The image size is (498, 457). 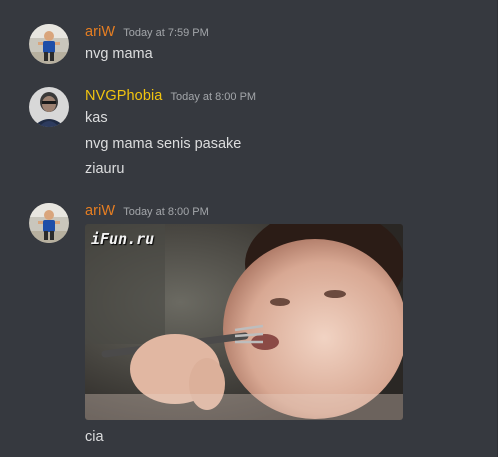 I want to click on message-header: NVGPhobia Today at 8:00 PM, so click(x=170, y=98).